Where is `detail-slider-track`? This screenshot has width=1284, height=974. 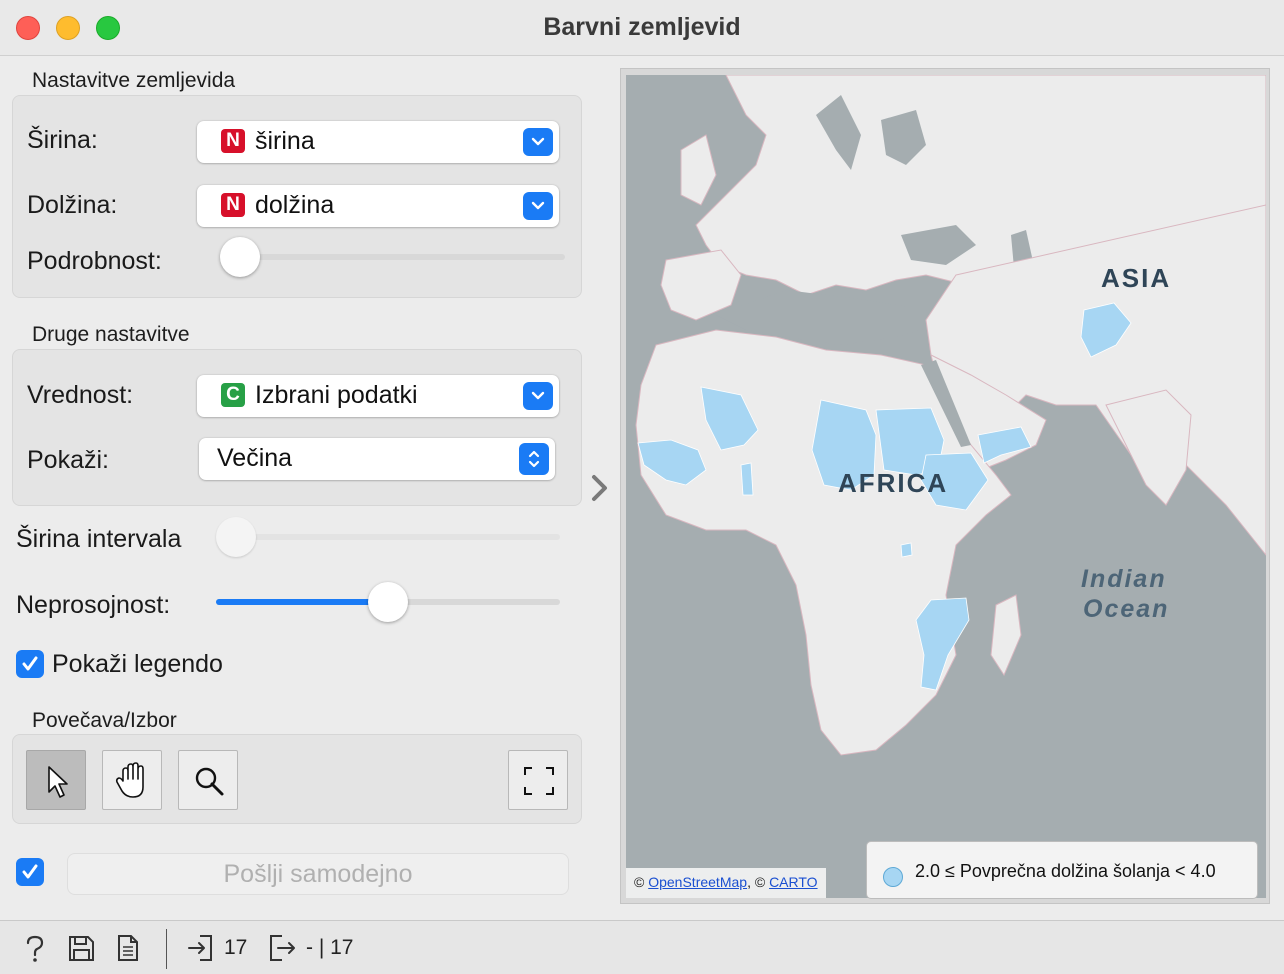 detail-slider-track is located at coordinates (396, 257).